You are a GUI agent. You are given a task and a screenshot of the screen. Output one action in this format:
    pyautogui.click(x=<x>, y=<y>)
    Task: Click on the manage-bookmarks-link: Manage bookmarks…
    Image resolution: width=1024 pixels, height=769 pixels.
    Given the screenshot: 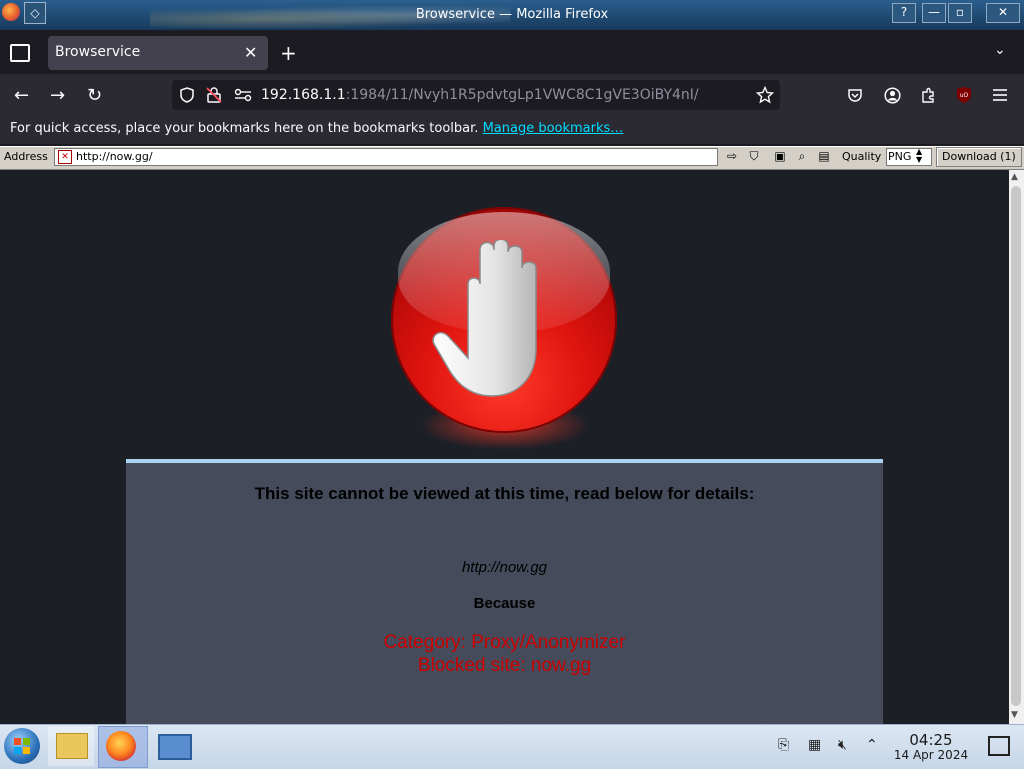 What is the action you would take?
    pyautogui.click(x=553, y=128)
    